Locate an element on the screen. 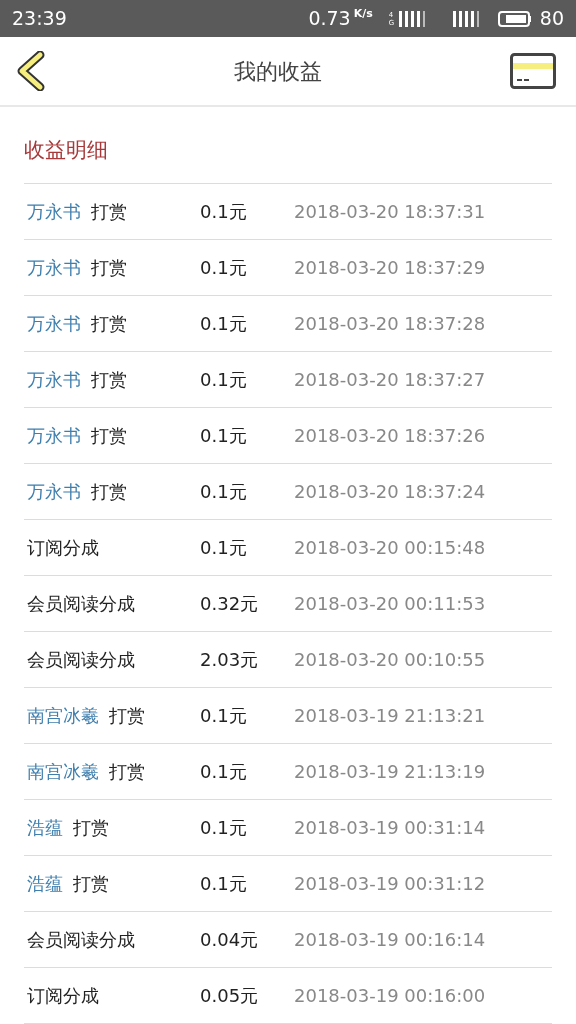  record-time: 2018-03-19 21:13:21 is located at coordinates (390, 716).